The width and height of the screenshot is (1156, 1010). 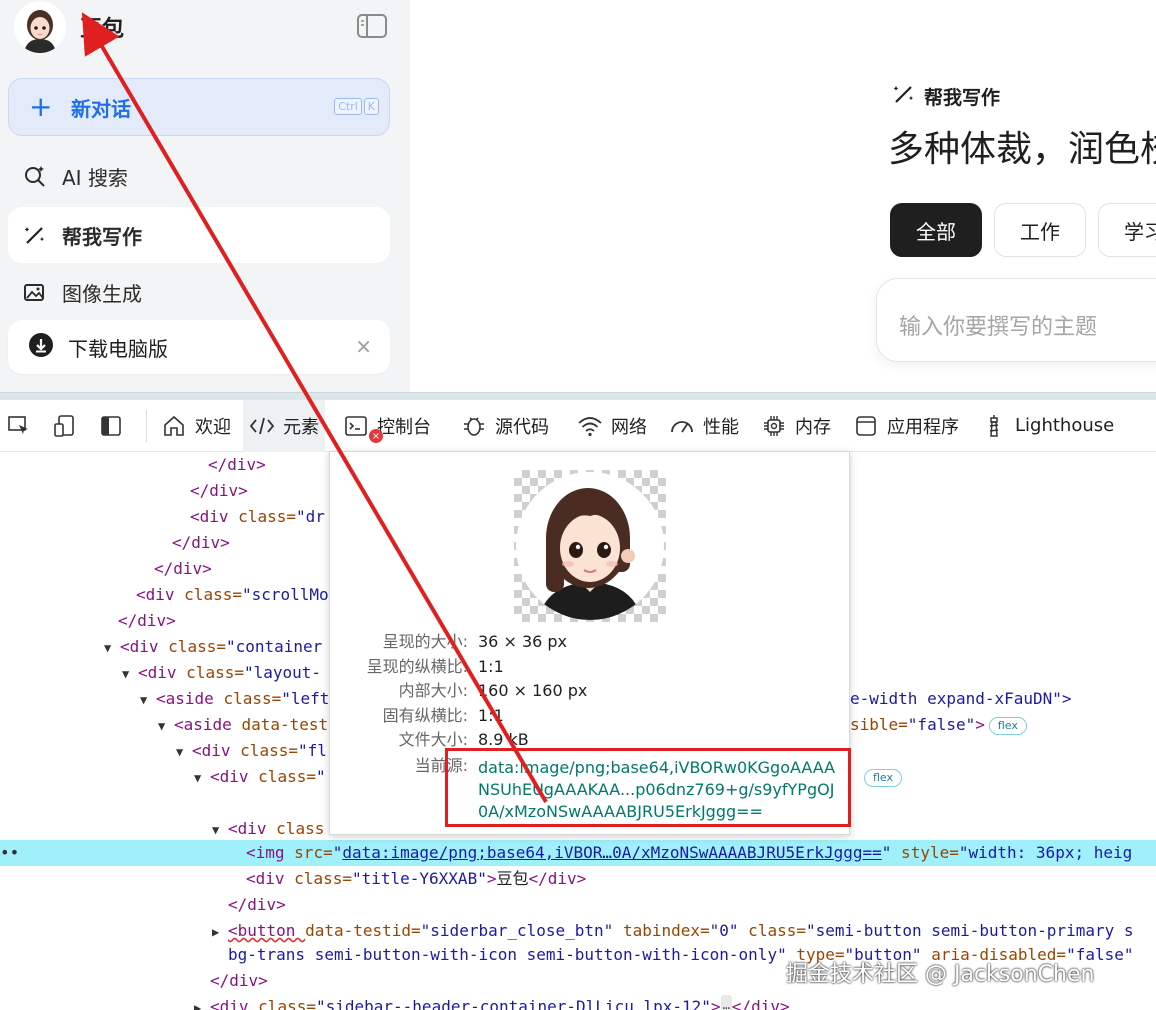 What do you see at coordinates (10, 852) in the screenshot?
I see `selection-dots: ••` at bounding box center [10, 852].